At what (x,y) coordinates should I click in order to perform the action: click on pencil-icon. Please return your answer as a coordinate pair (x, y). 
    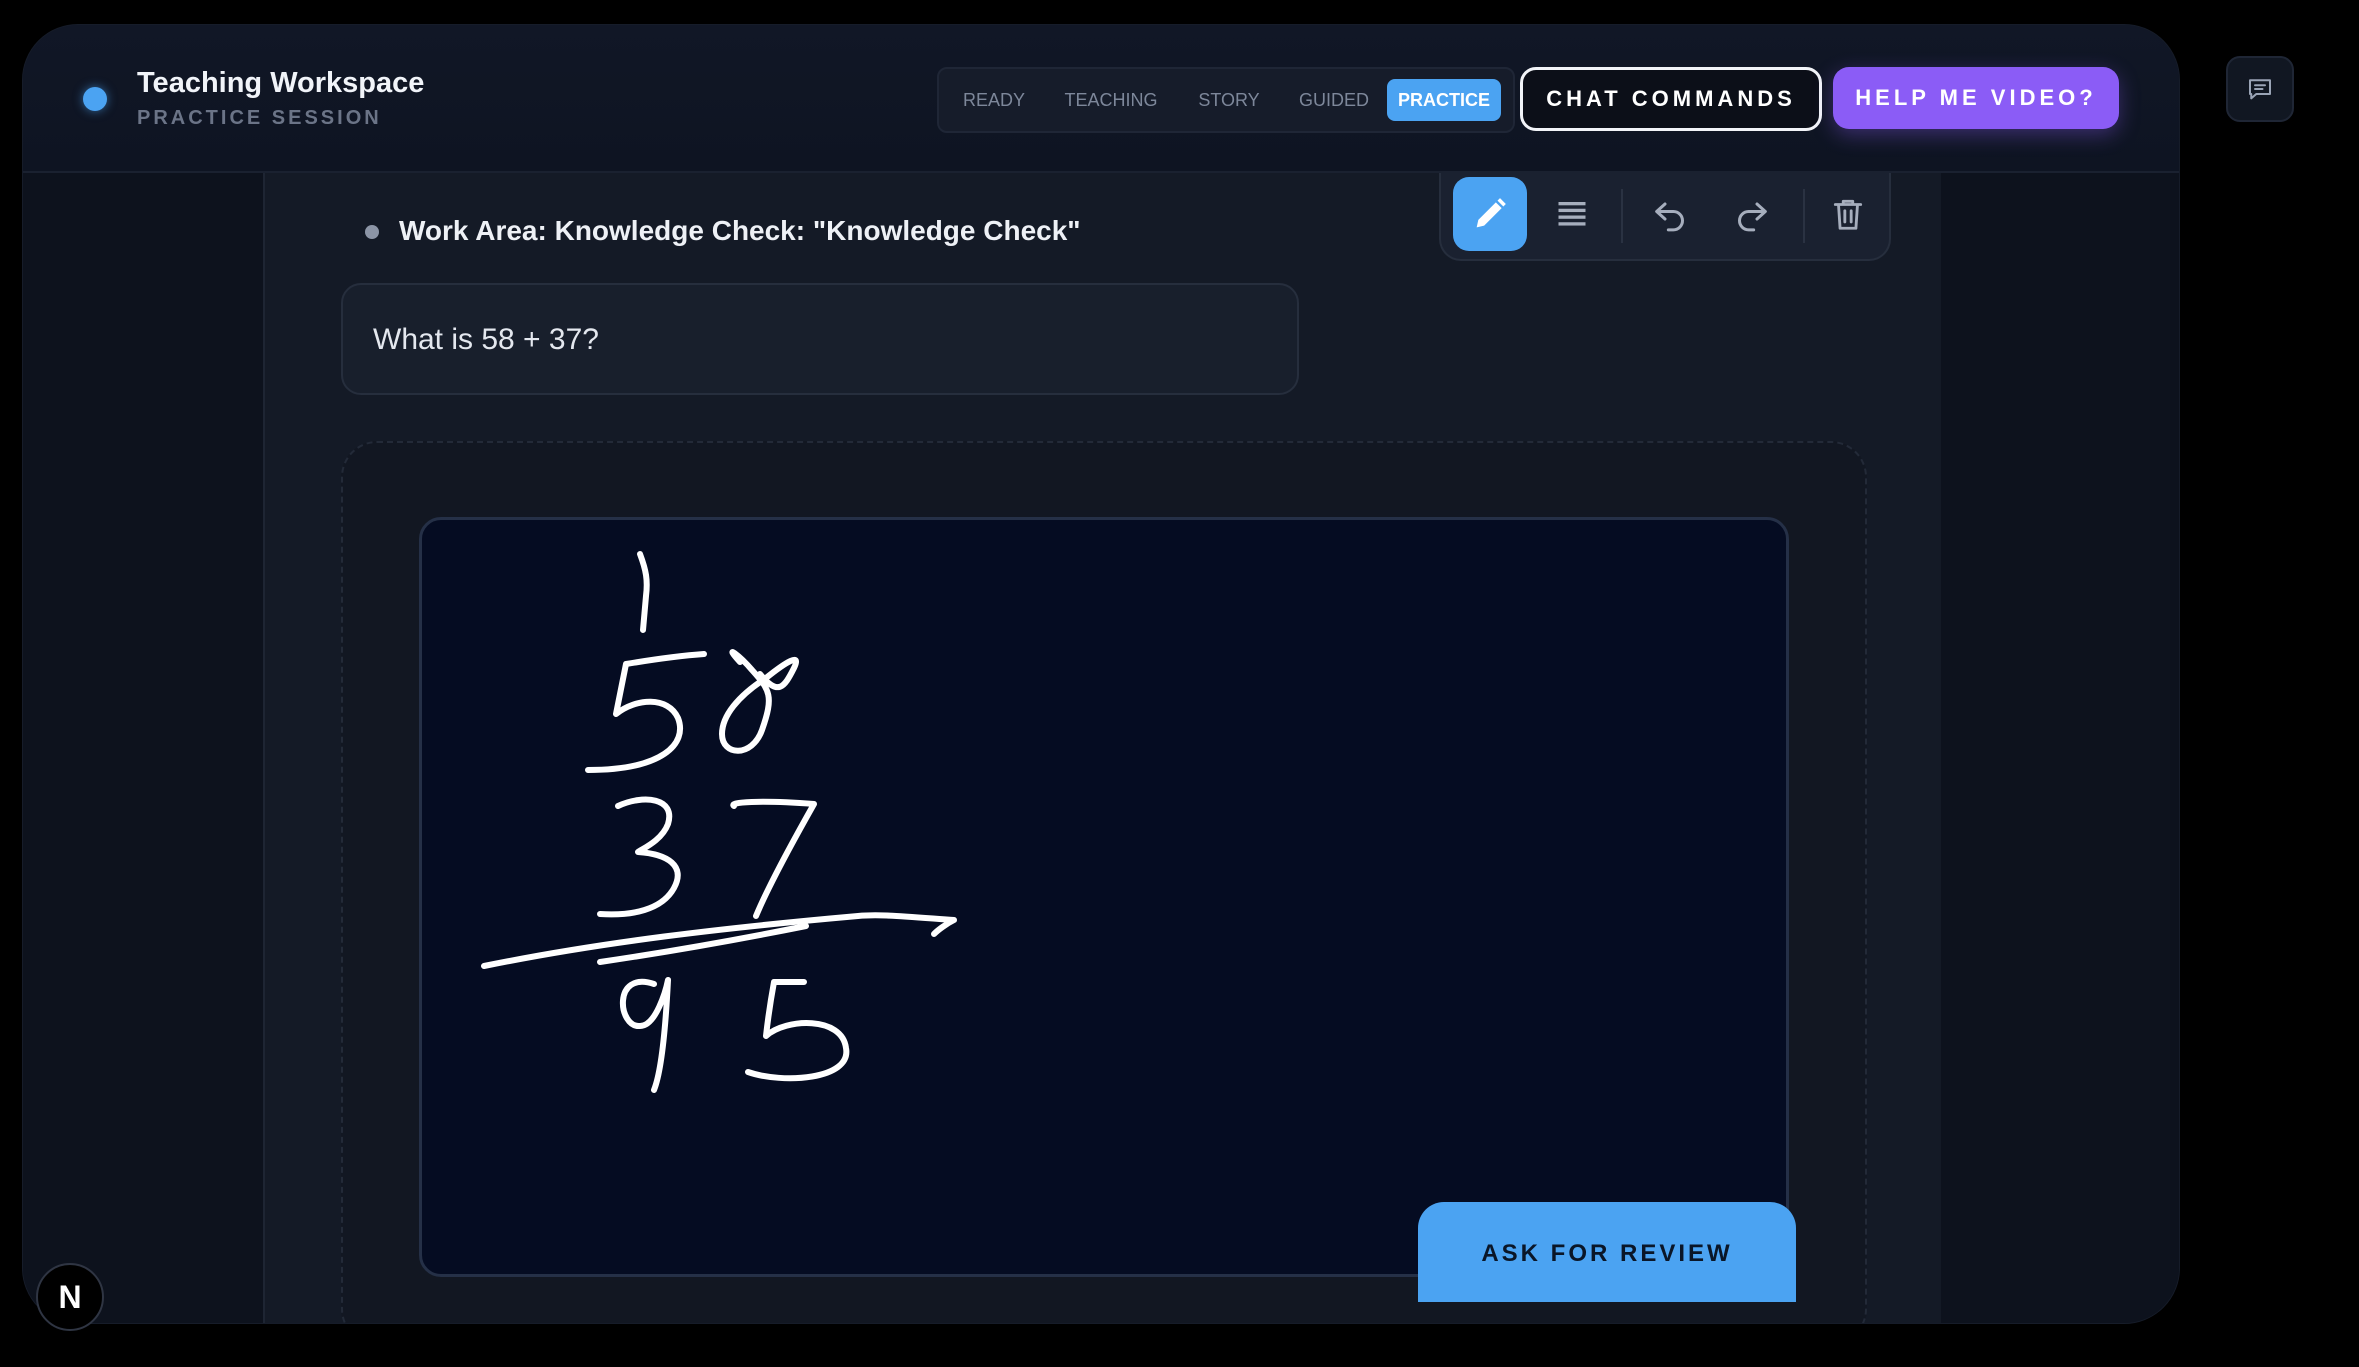
    Looking at the image, I should click on (1491, 213).